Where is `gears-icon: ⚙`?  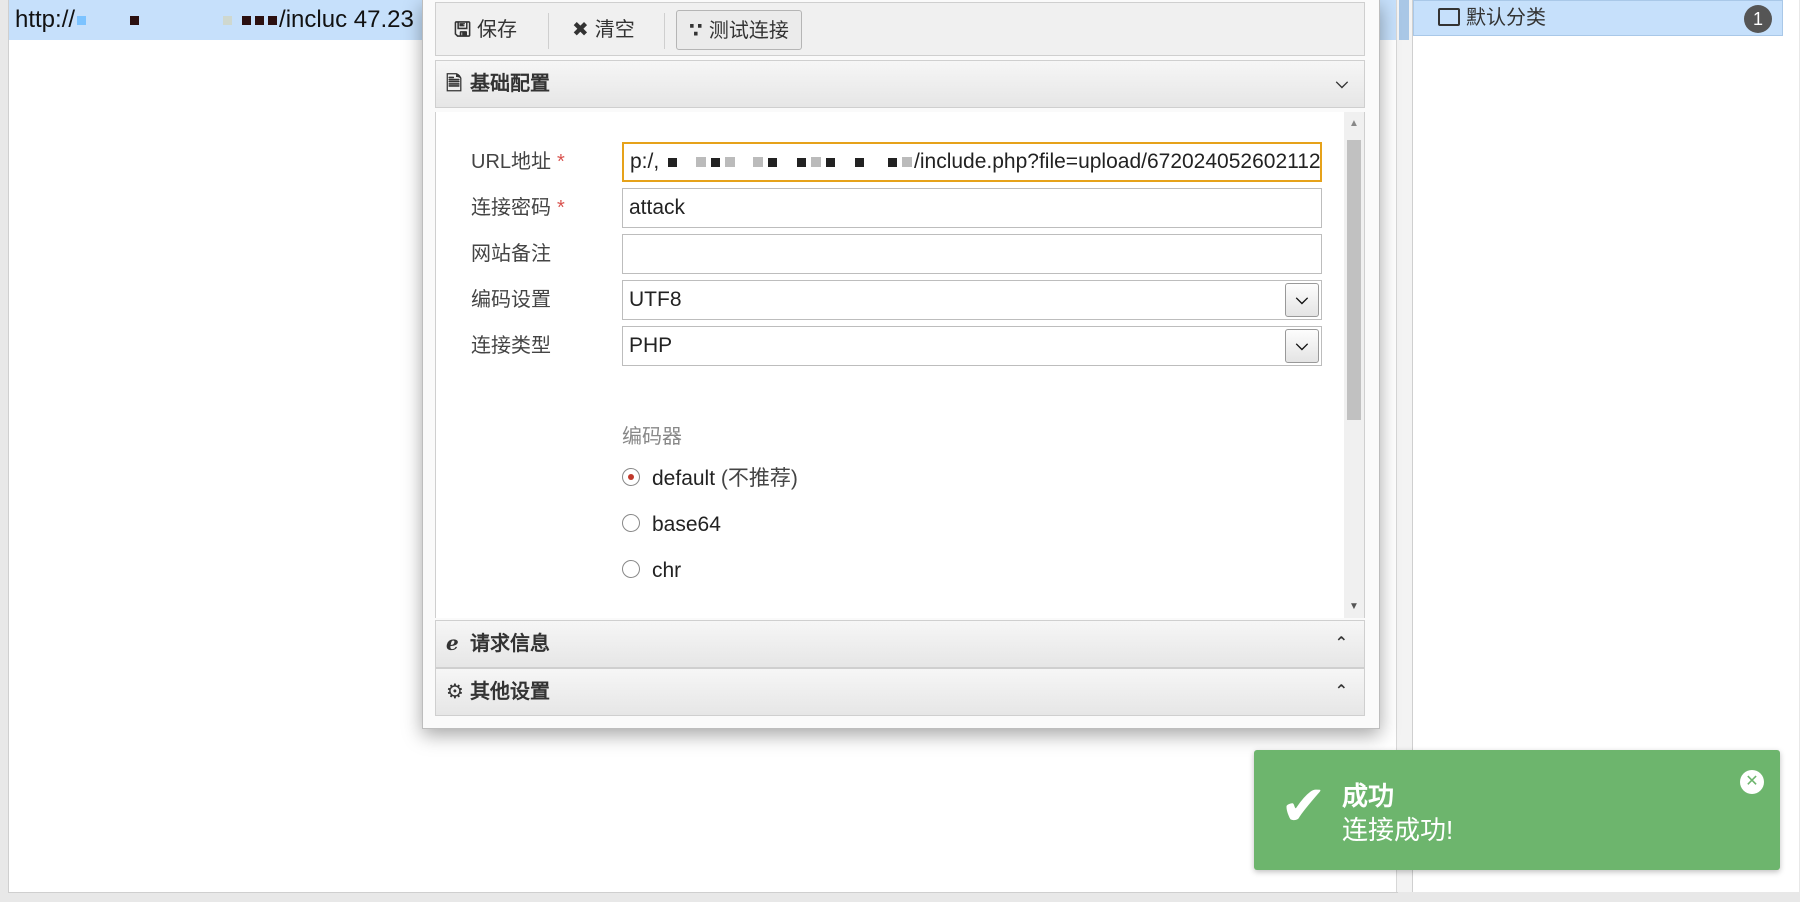 gears-icon: ⚙ is located at coordinates (455, 692).